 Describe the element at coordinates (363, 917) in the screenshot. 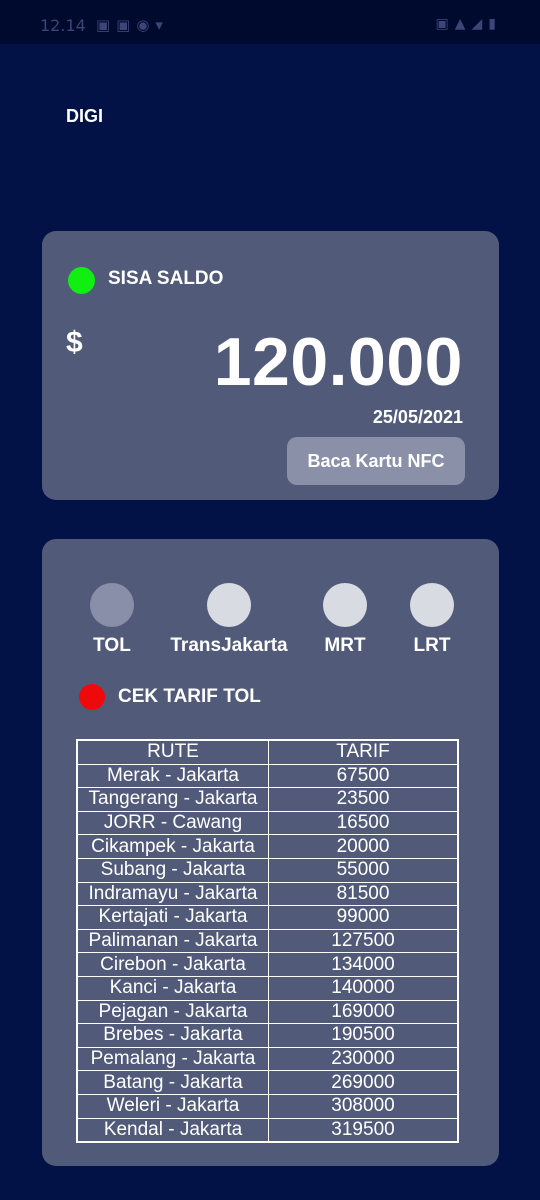

I see `cell-tariff: 99000` at that location.